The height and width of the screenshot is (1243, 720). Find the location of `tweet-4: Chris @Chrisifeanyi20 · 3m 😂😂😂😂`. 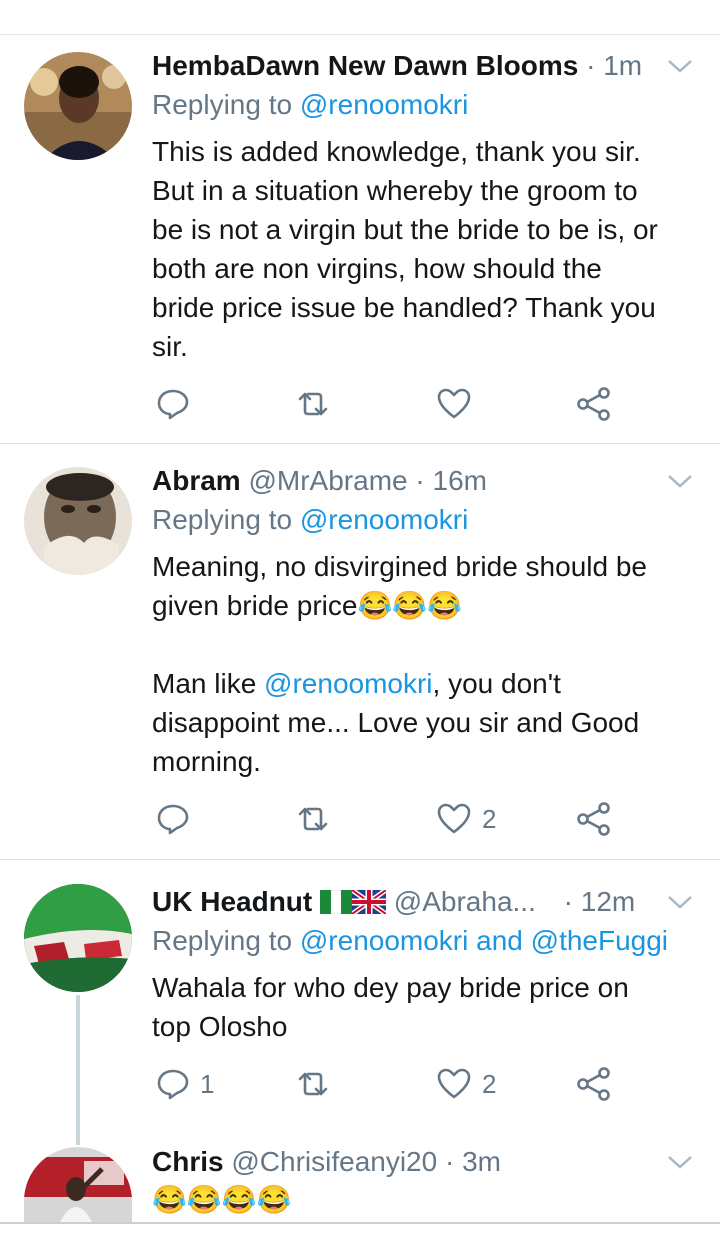

tweet-4: Chris @Chrisifeanyi20 · 3m 😂😂😂😂 is located at coordinates (360, 1182).